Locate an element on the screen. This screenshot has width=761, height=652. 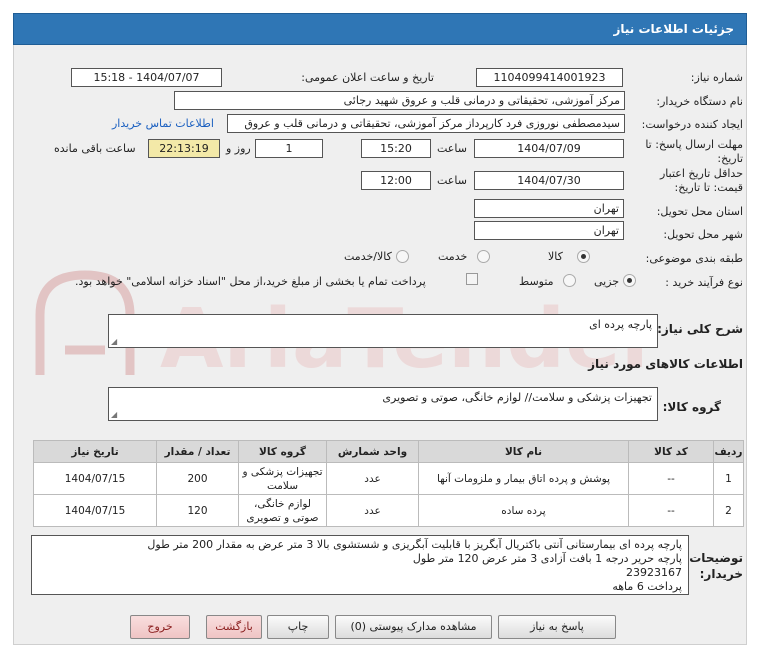
process-minor-label: جزیی is located at coordinates (607, 281).